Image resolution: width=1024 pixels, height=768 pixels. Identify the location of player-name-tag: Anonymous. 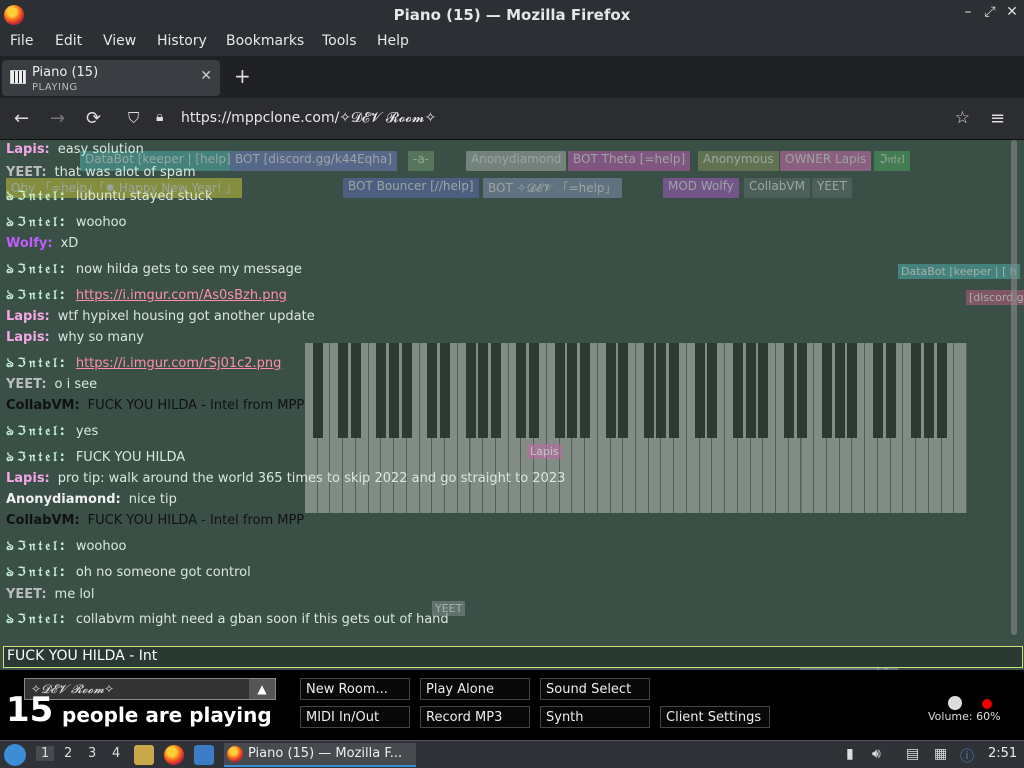
(738, 161).